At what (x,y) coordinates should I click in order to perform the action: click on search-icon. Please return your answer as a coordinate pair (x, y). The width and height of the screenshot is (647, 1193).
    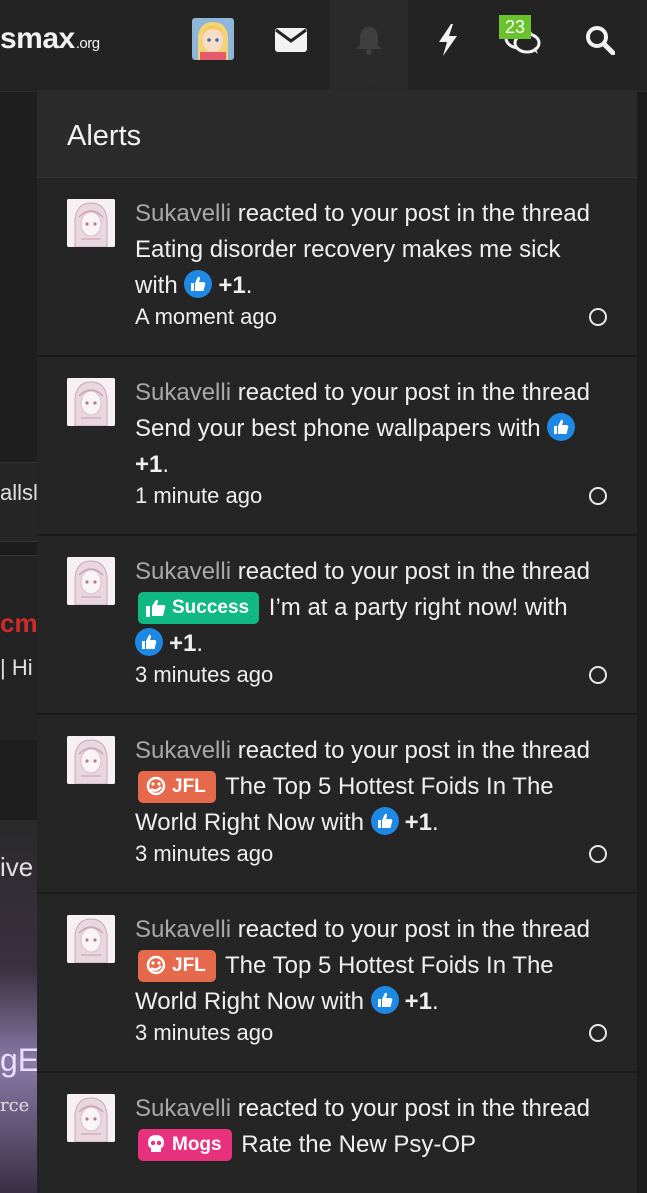
    Looking at the image, I should click on (600, 40).